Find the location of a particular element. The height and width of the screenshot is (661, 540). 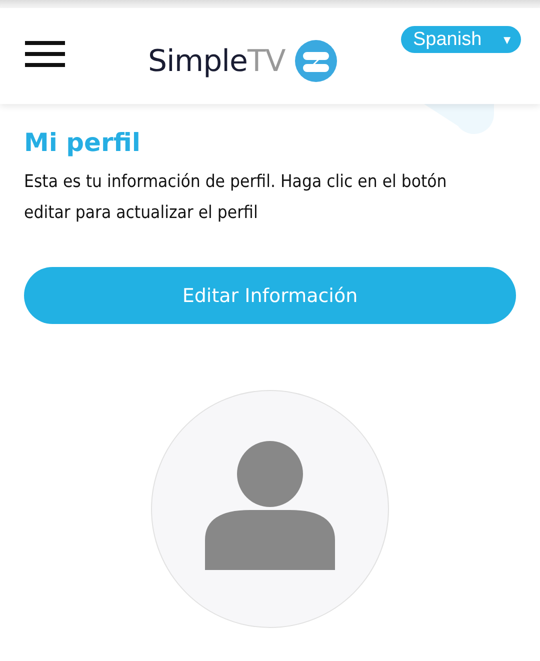

edit-button: Editar Información is located at coordinates (270, 295).